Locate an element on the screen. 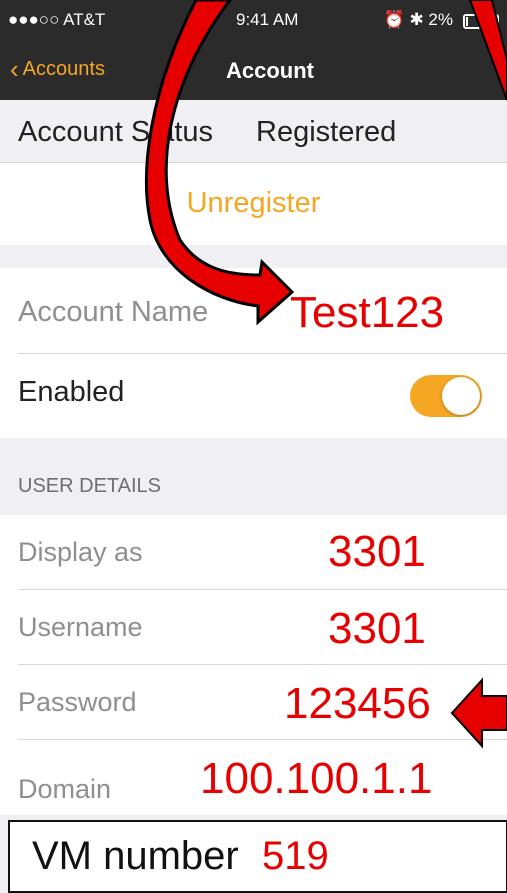 The width and height of the screenshot is (507, 893). arrow-left-icon is located at coordinates (478, 713).